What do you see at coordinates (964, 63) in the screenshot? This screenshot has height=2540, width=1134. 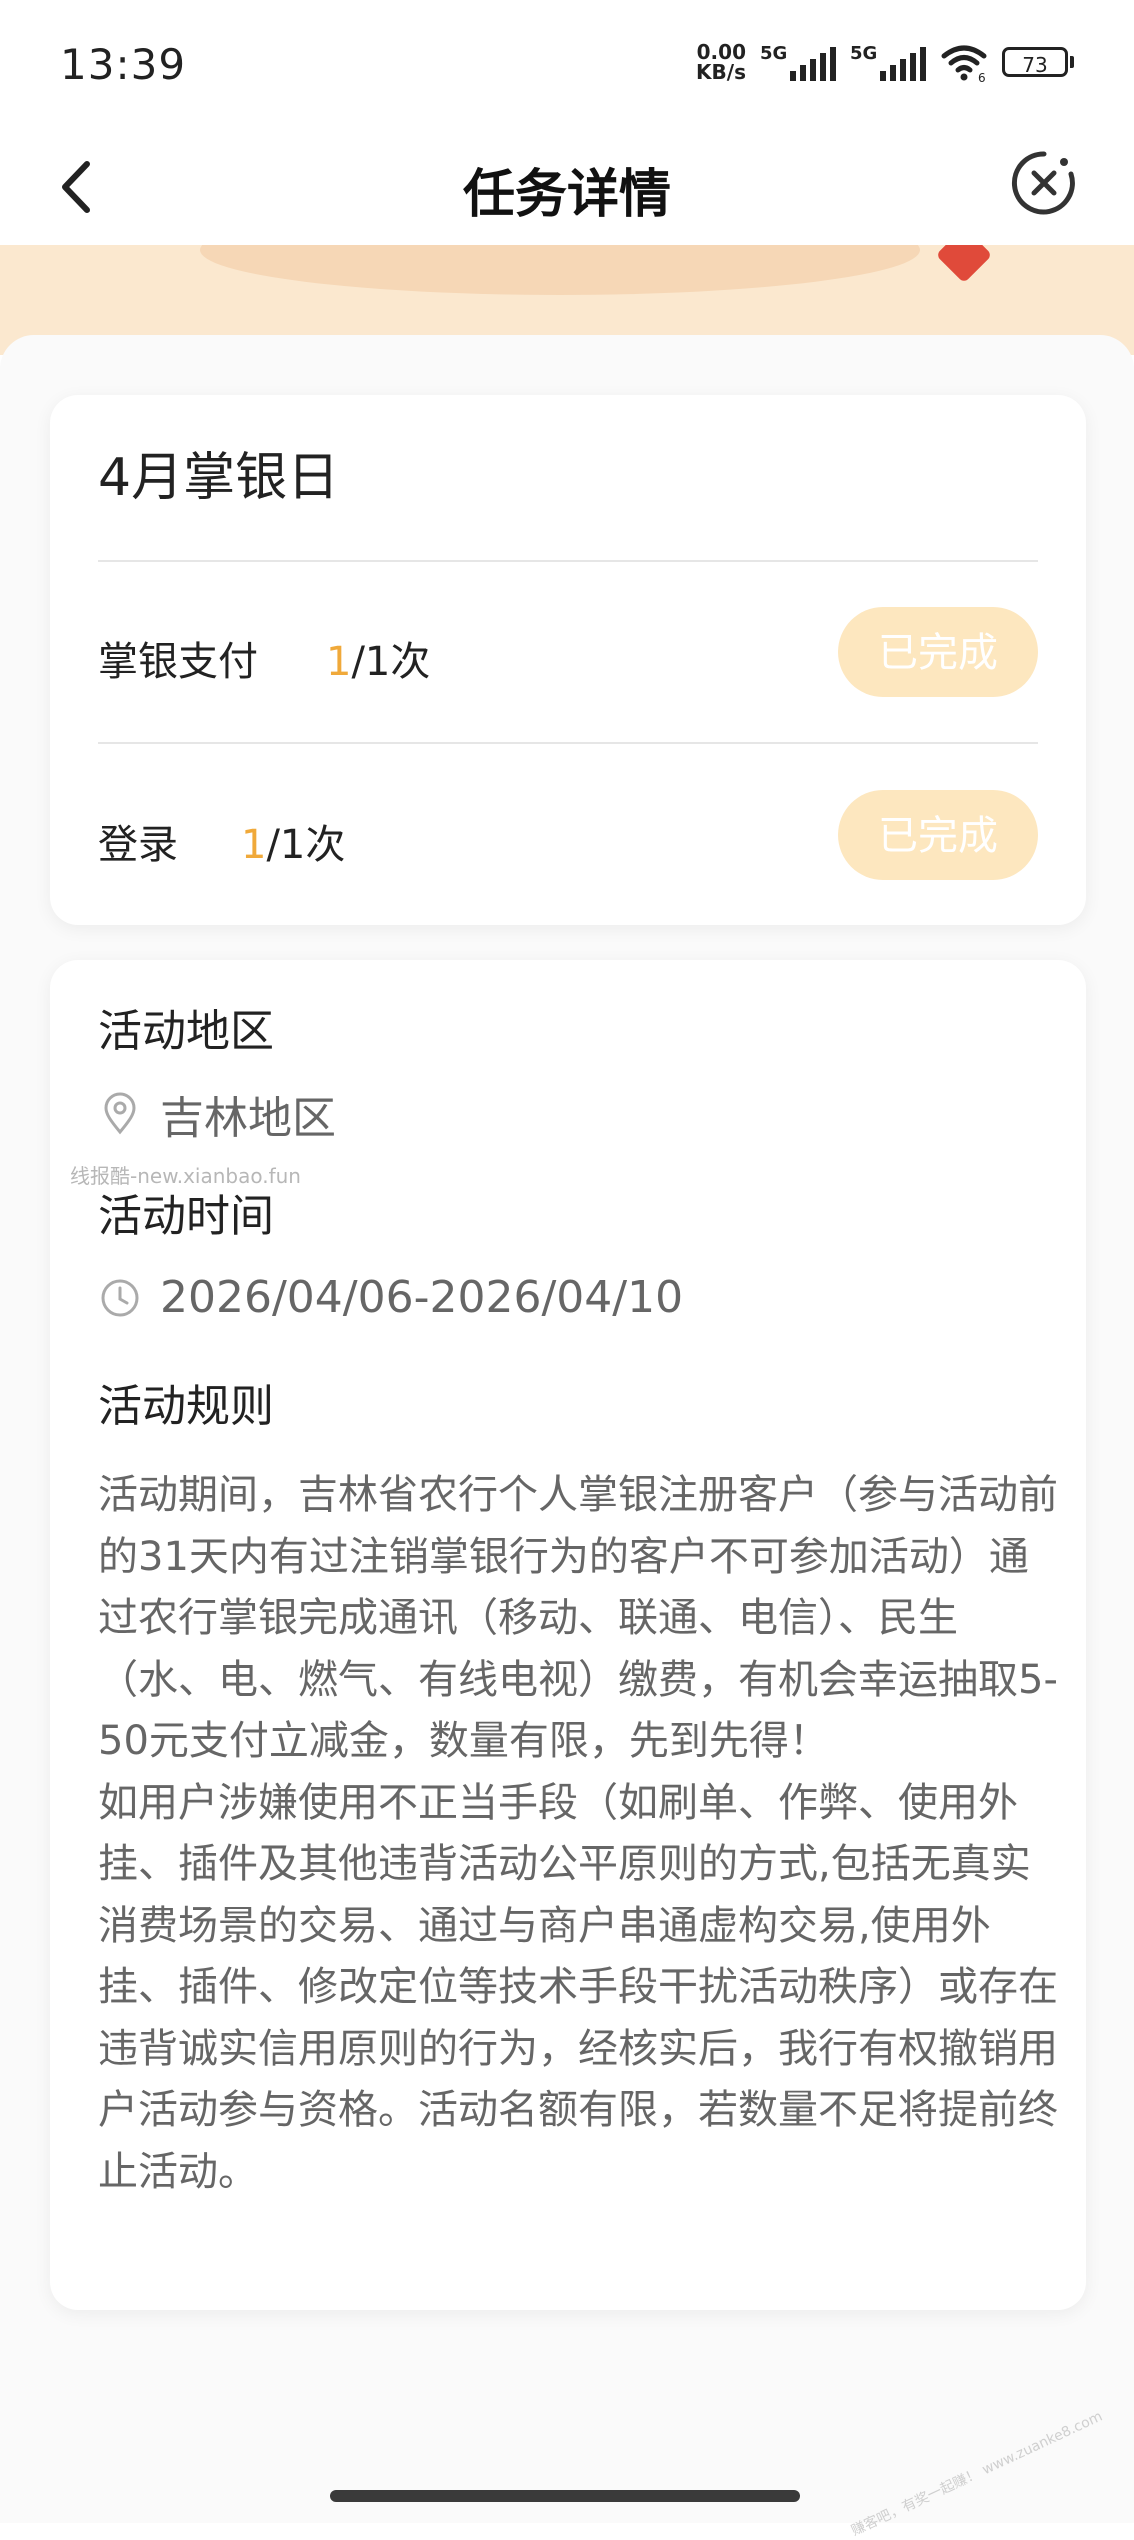 I see `wifi-icon: 6` at bounding box center [964, 63].